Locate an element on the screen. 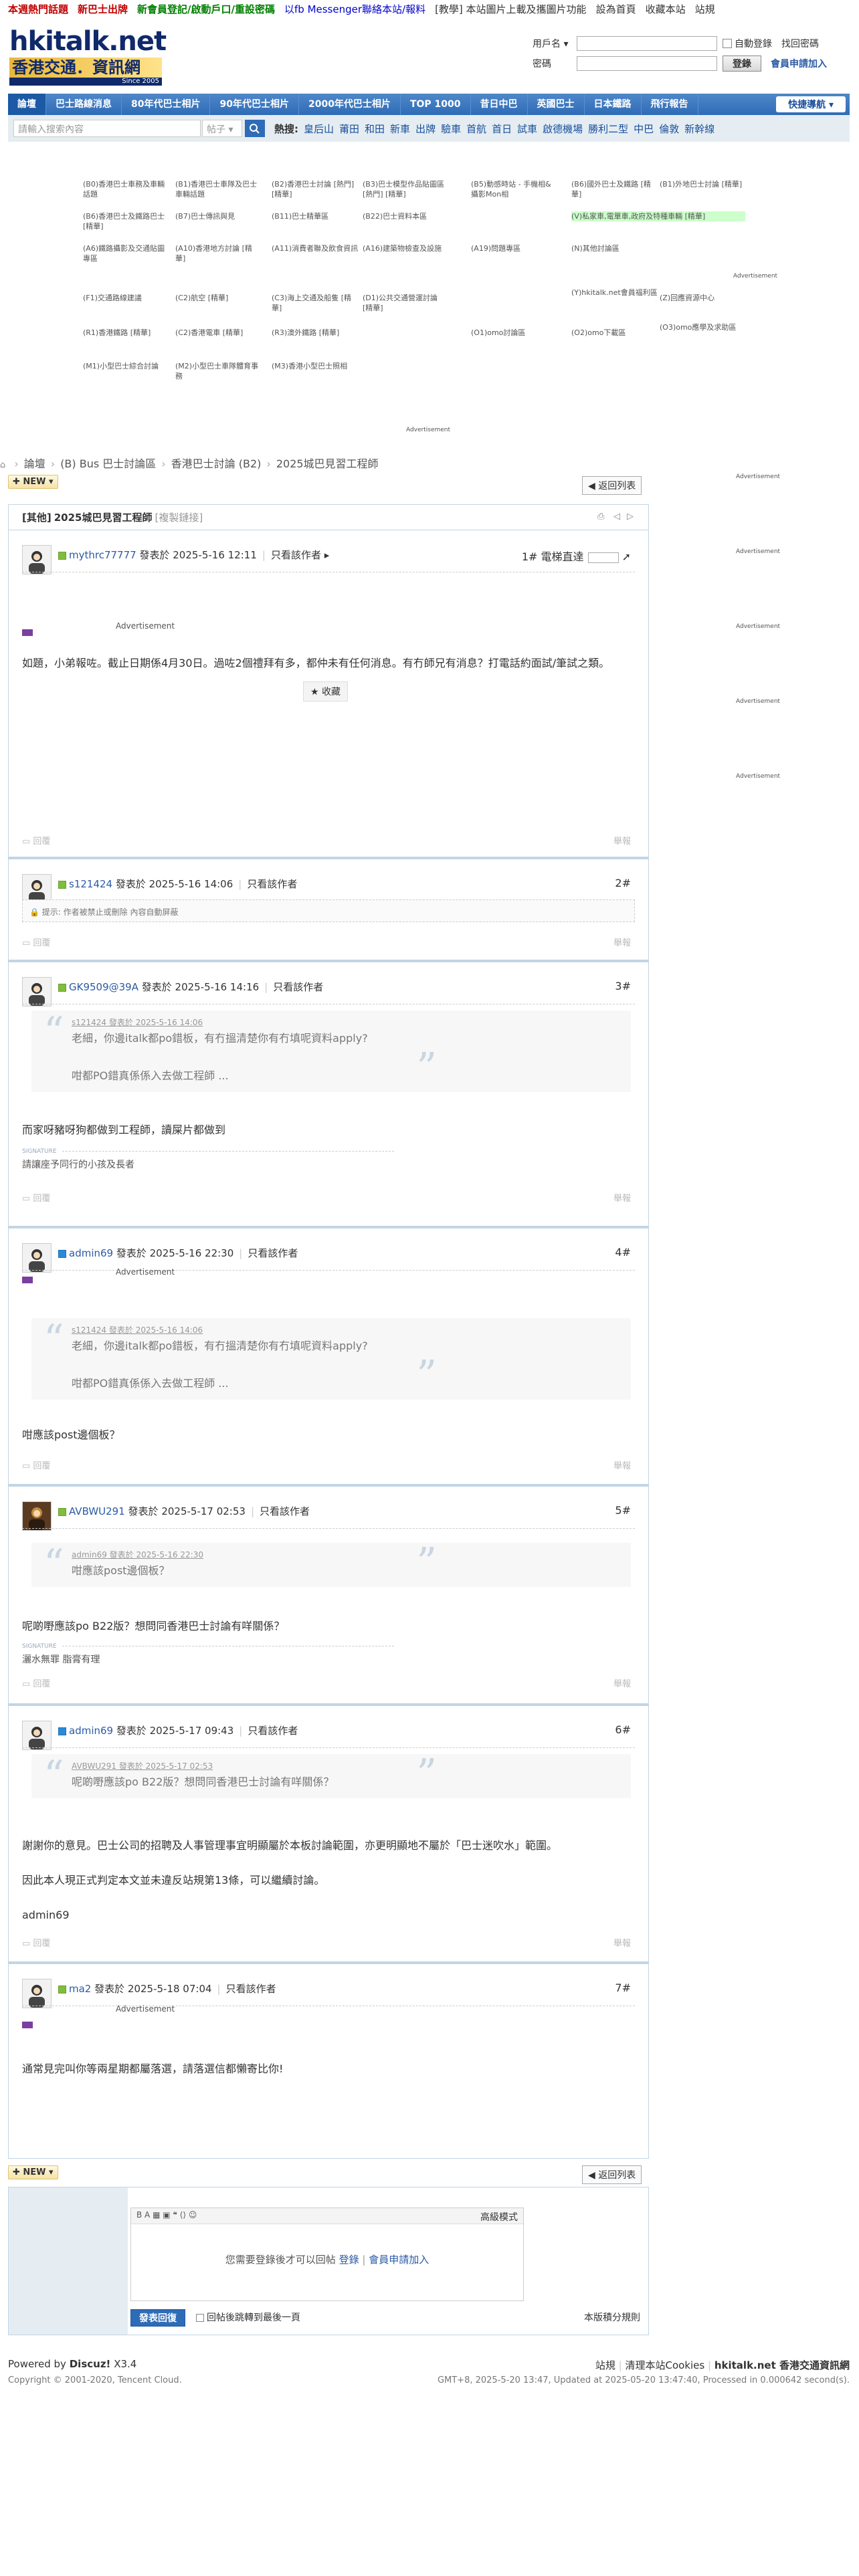 The image size is (859, 2576). forum-link: (C2)航空 [精華] is located at coordinates (218, 298).